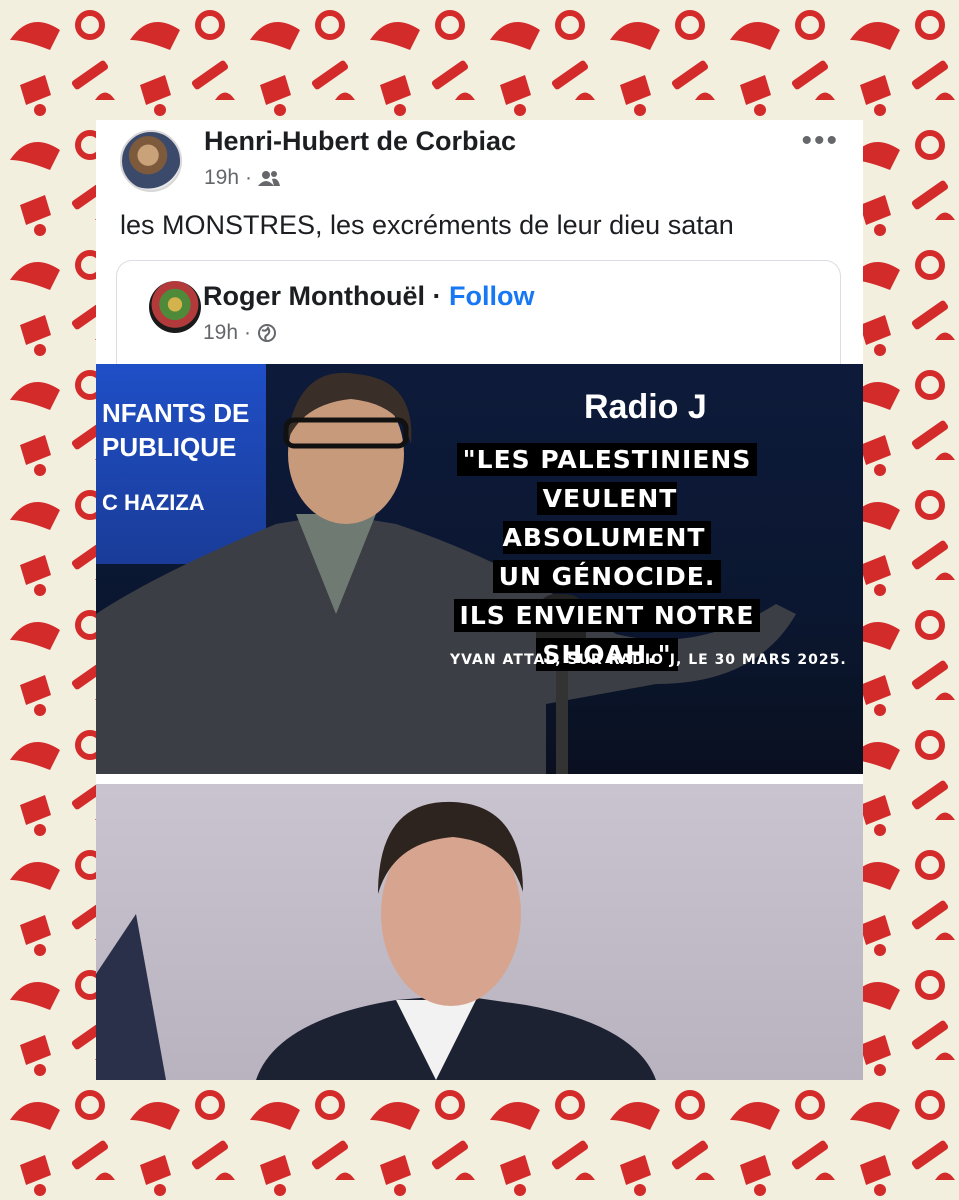  What do you see at coordinates (607, 459) in the screenshot?
I see `quote-line: "LES PALESTINIENS` at bounding box center [607, 459].